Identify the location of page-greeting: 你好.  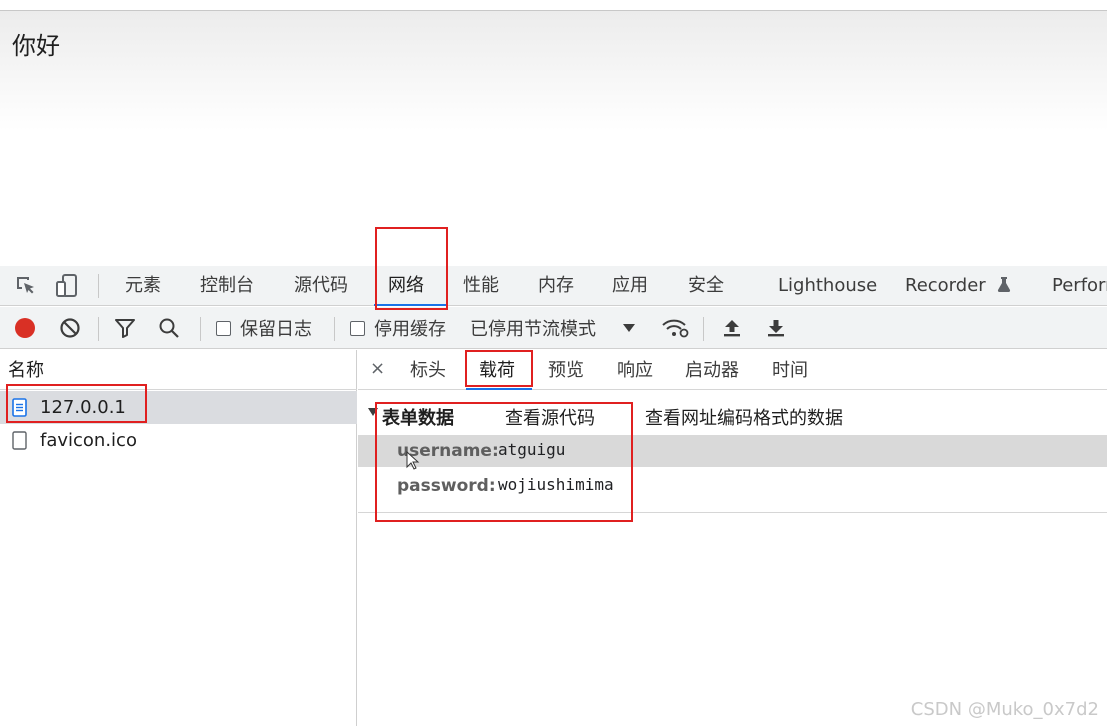
(36, 46).